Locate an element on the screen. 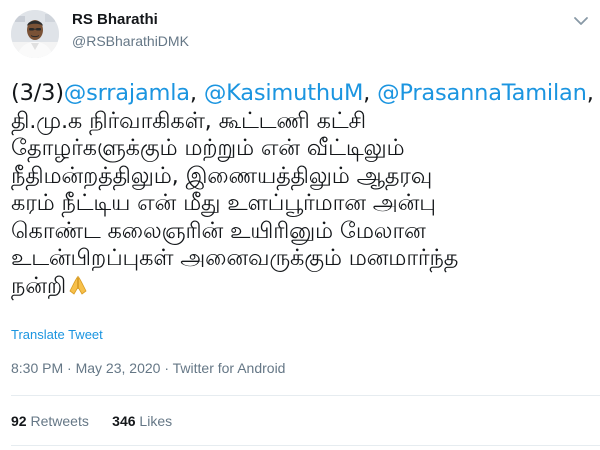  avatar-photo is located at coordinates (35, 34).